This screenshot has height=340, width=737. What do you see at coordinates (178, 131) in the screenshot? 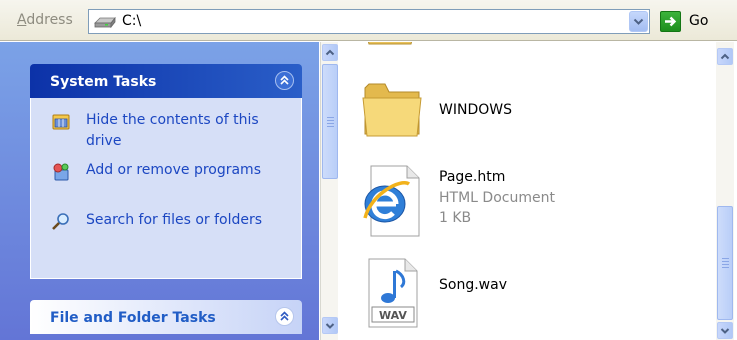
I see `task-label: Hide the contents of this drive` at bounding box center [178, 131].